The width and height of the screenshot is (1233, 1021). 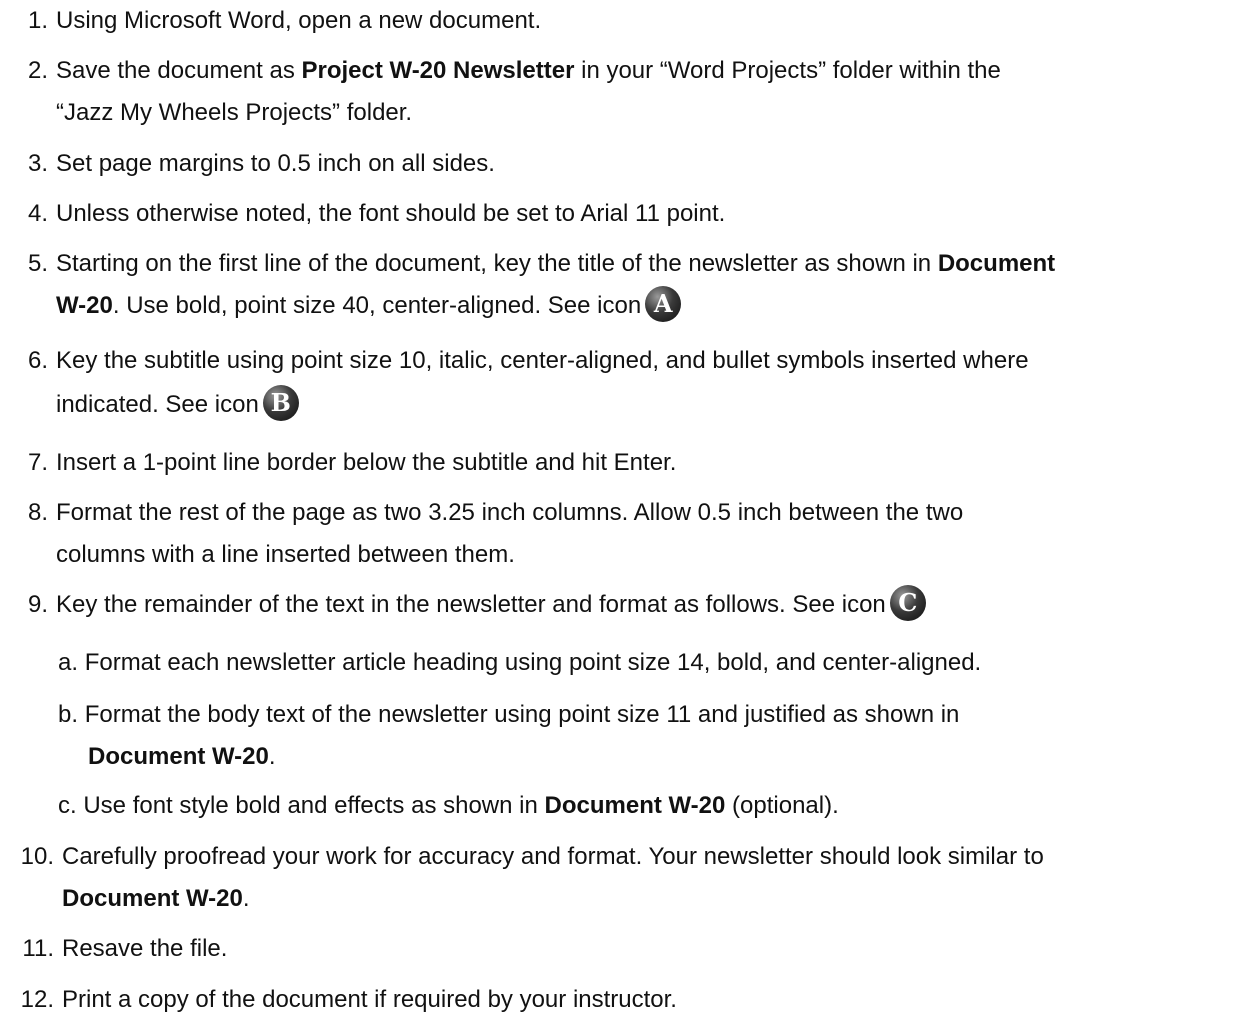 What do you see at coordinates (782, 805) in the screenshot?
I see `substep-text-part: (optional).` at bounding box center [782, 805].